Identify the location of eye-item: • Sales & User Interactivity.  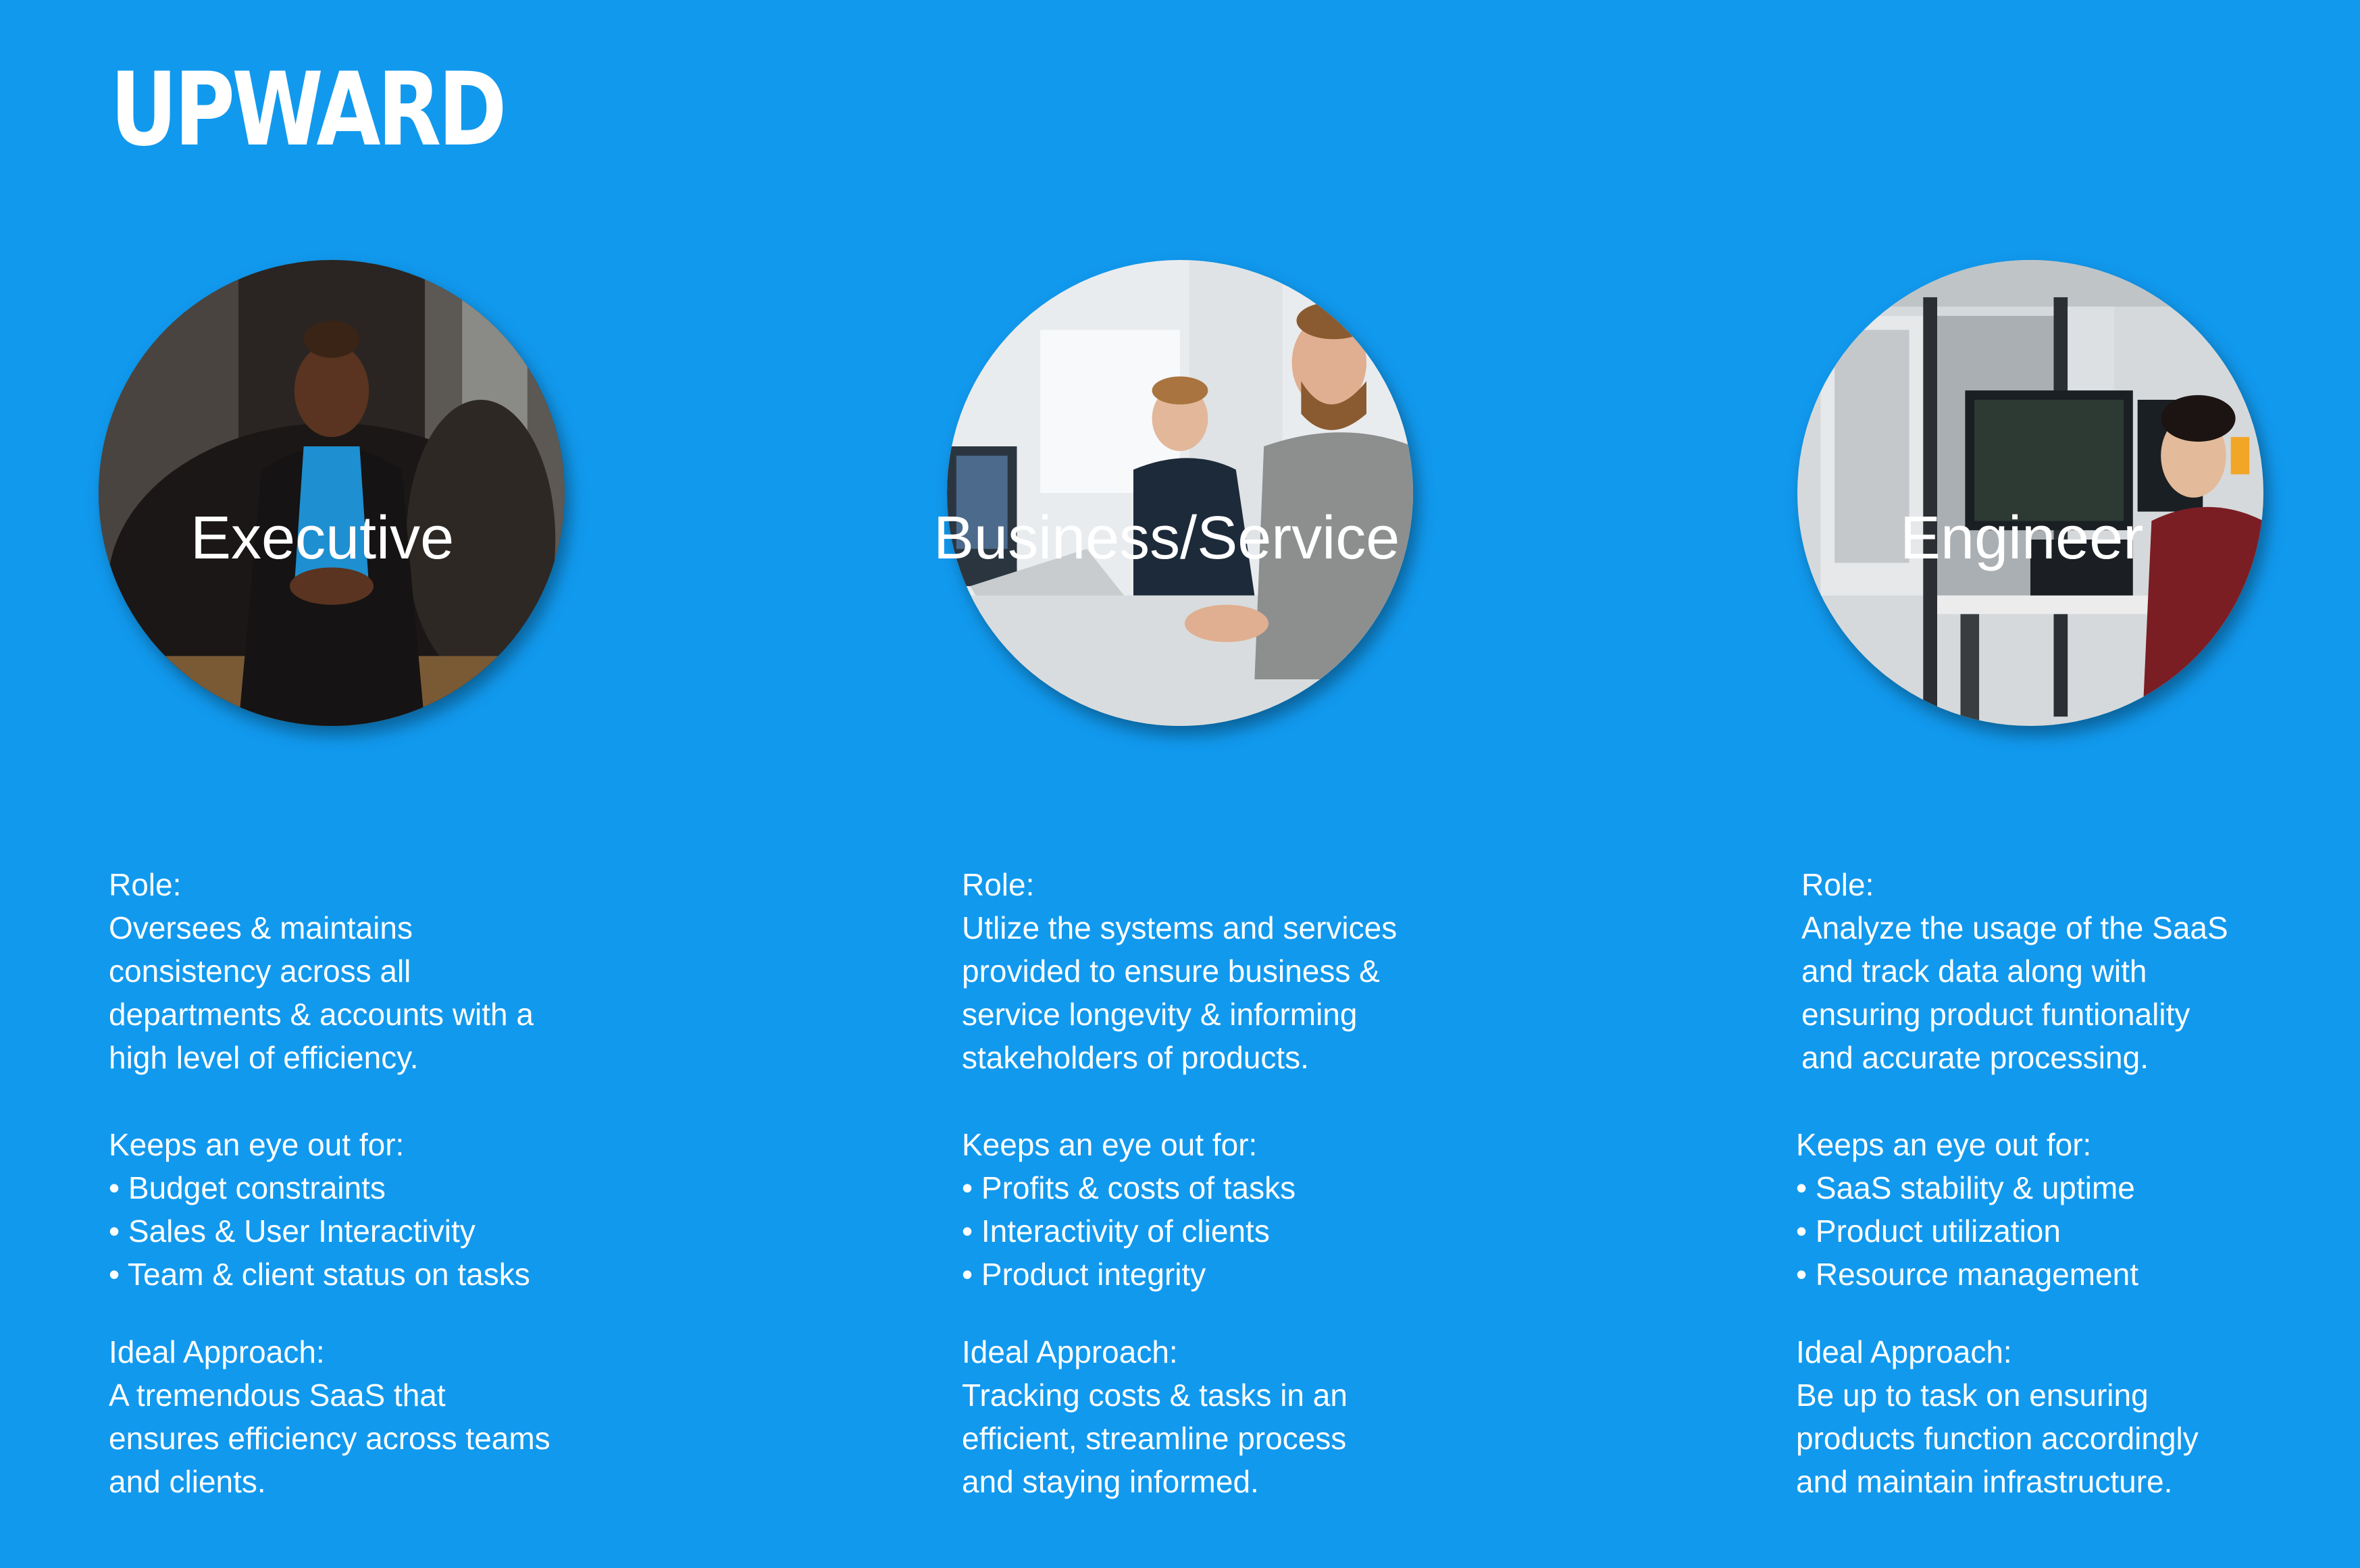
(292, 1231).